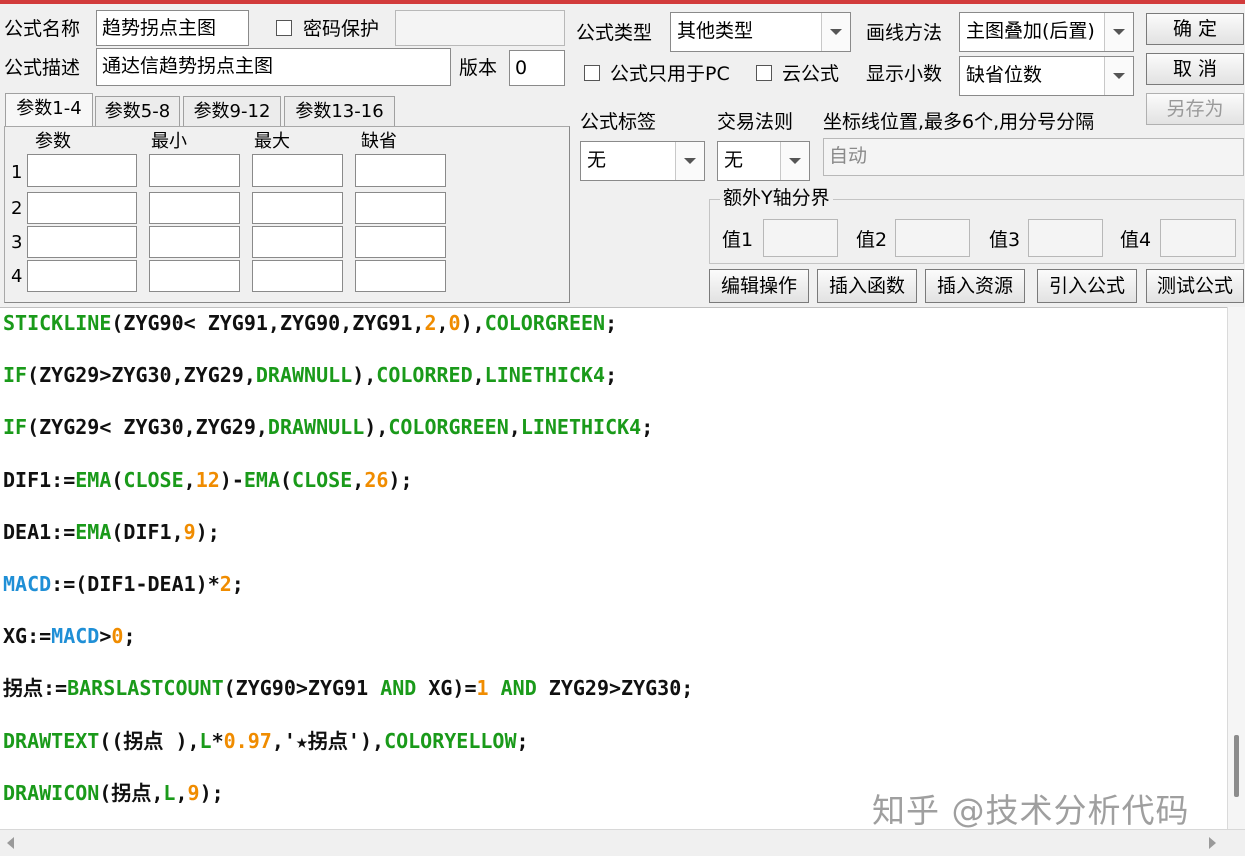  What do you see at coordinates (1195, 286) in the screenshot?
I see `test-formula-button: 测试公式` at bounding box center [1195, 286].